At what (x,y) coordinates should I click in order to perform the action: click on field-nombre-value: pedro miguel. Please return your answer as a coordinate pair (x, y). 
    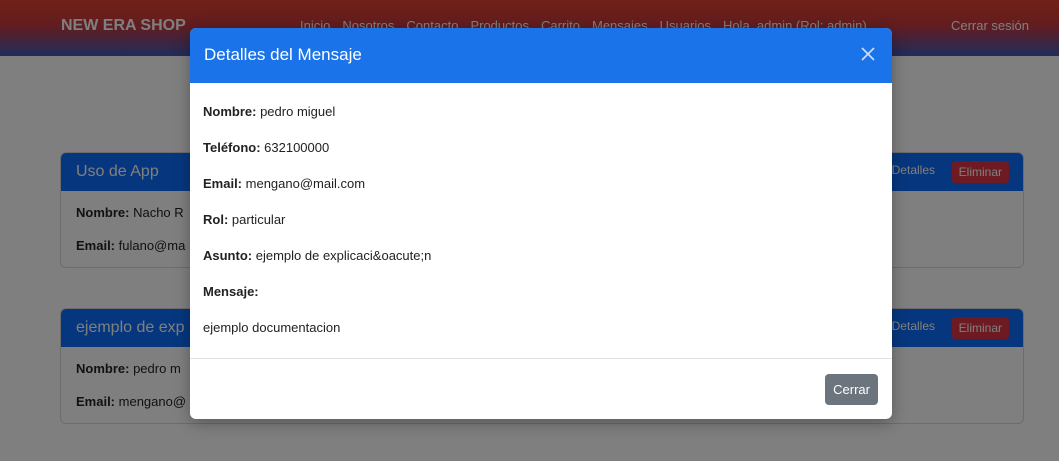
    Looking at the image, I should click on (298, 111).